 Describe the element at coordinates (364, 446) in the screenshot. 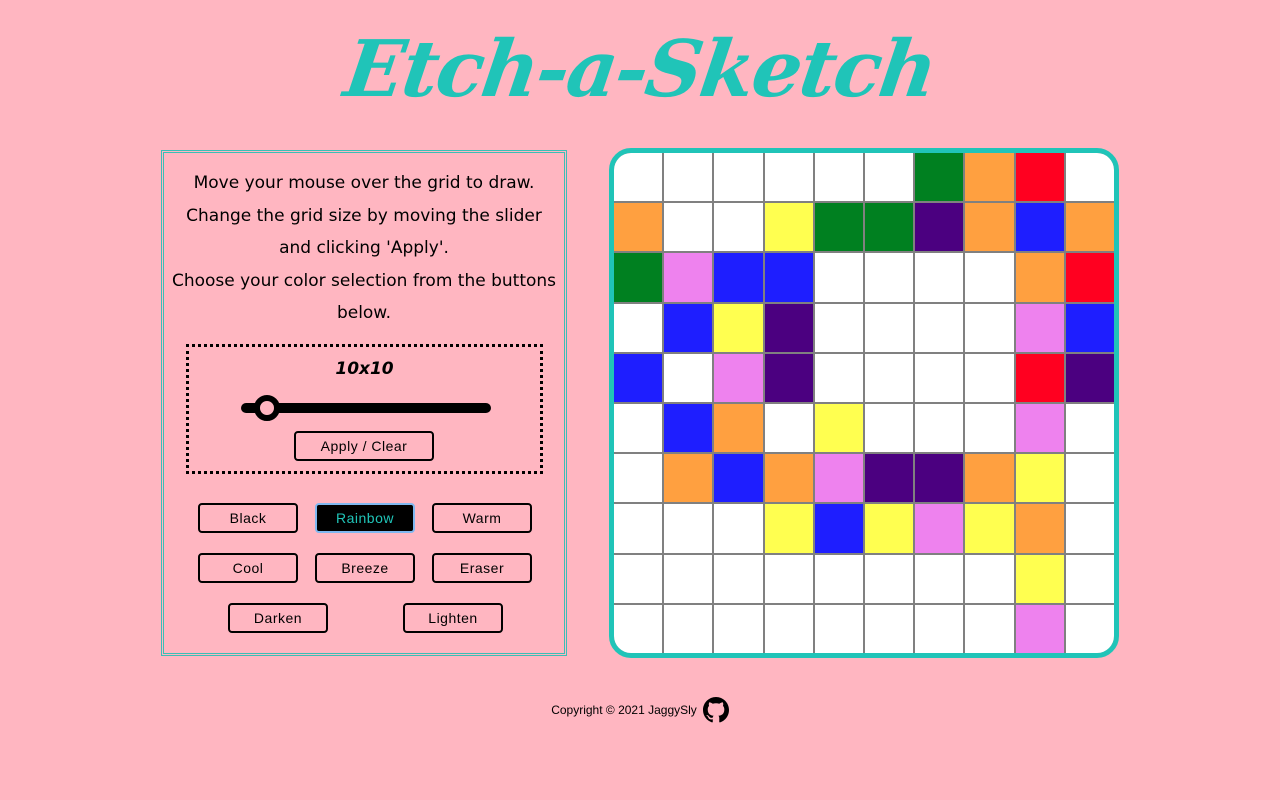

I see `apply-clear-button: Apply / Clear` at that location.